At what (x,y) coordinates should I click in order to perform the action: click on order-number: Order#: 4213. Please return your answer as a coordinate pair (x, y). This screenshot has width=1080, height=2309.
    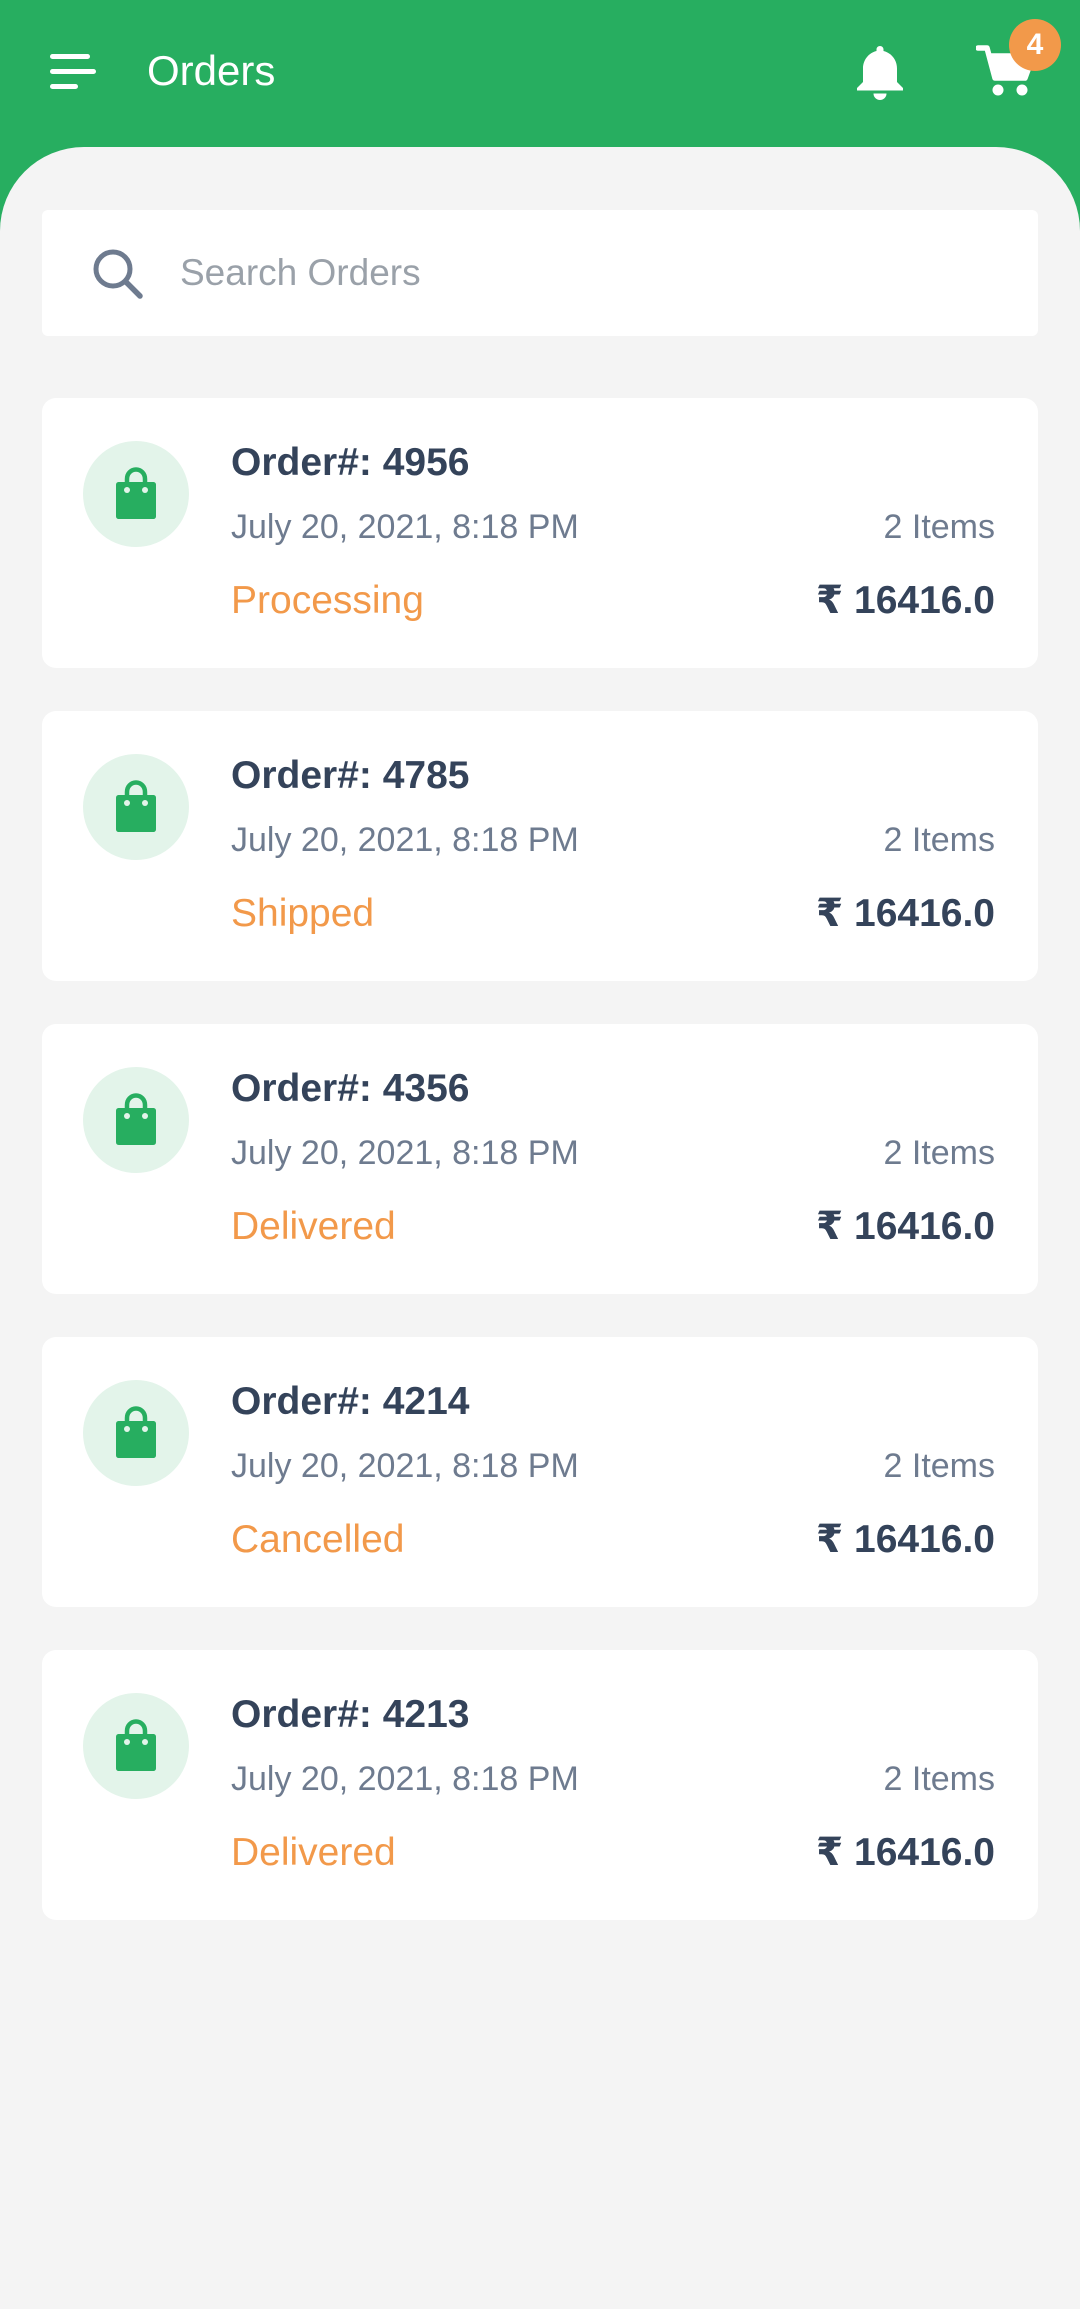
    Looking at the image, I should click on (350, 1714).